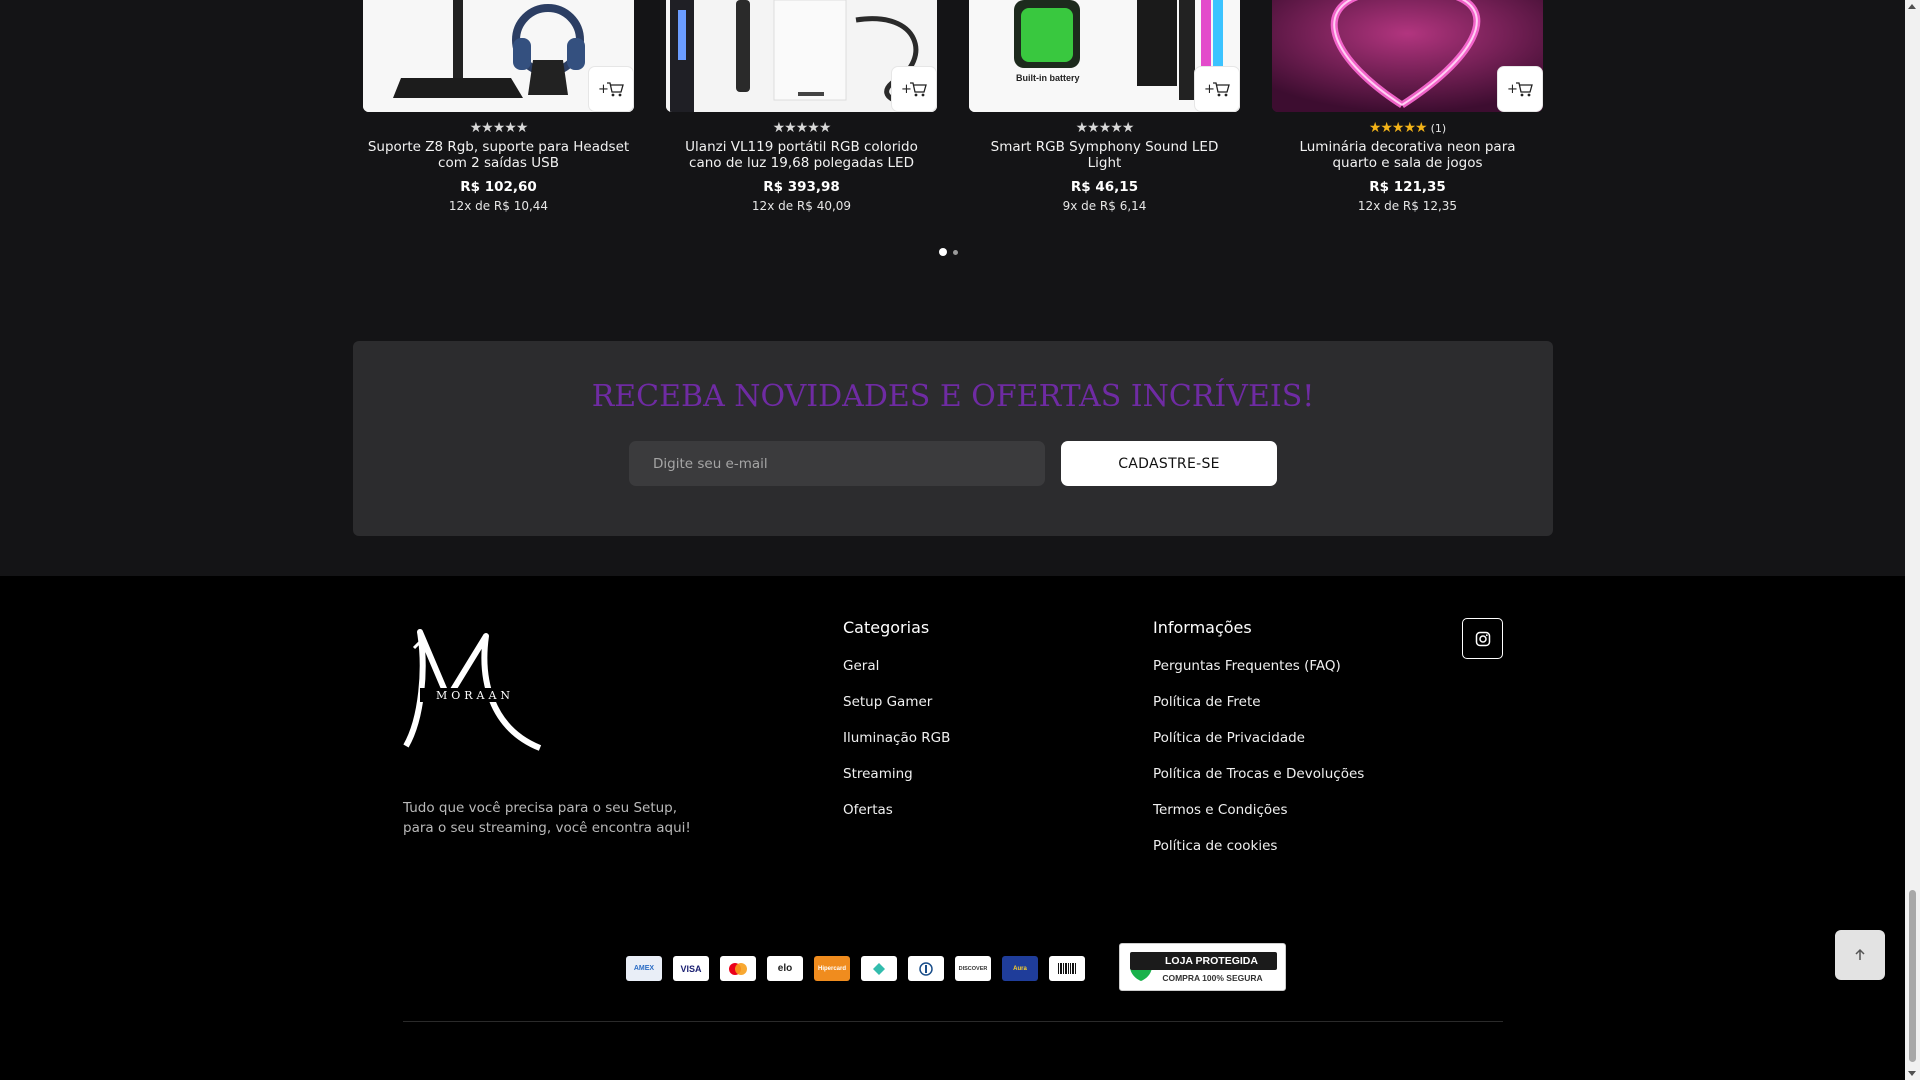 This screenshot has width=1920, height=1080. I want to click on elo-icon: elo, so click(785, 968).